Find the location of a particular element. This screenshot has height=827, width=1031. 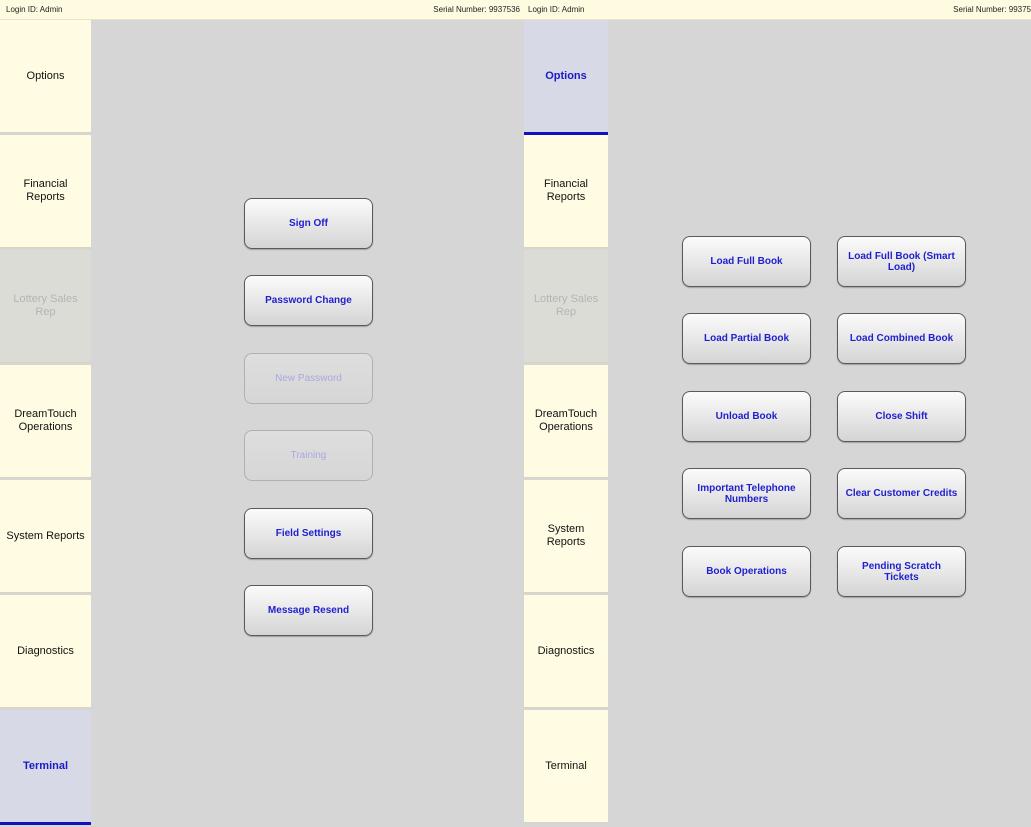

field-settings-button: Field Settings is located at coordinates (308, 533).